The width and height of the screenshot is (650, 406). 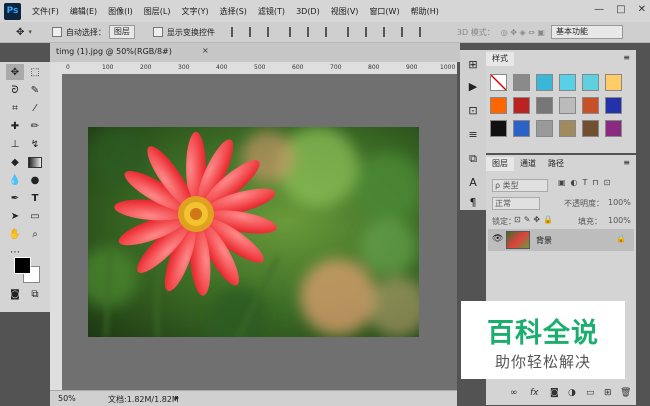 I want to click on healing-brush-icon: ✚, so click(x=15, y=126).